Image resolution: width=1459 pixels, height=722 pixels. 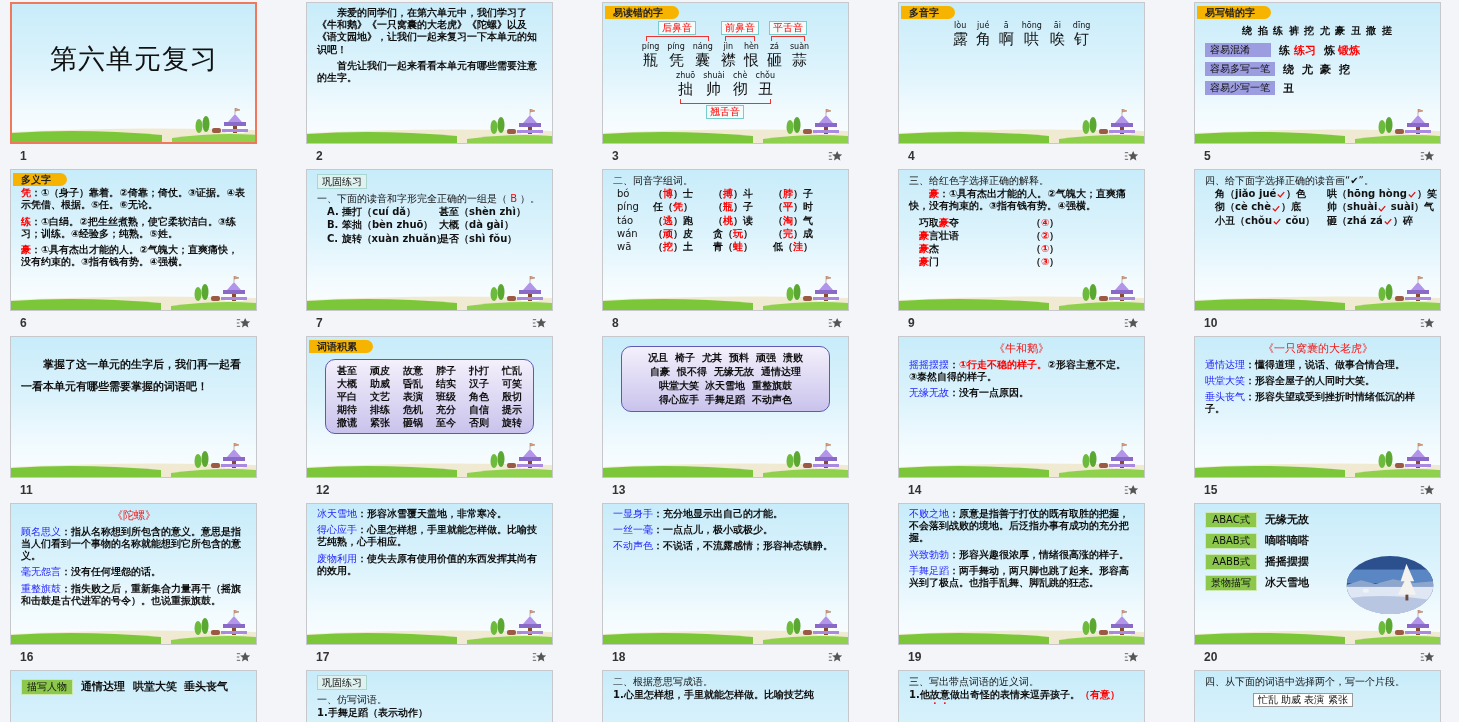 I want to click on slide-text: A. 捶打（cuí dǎ）, so click(x=372, y=212).